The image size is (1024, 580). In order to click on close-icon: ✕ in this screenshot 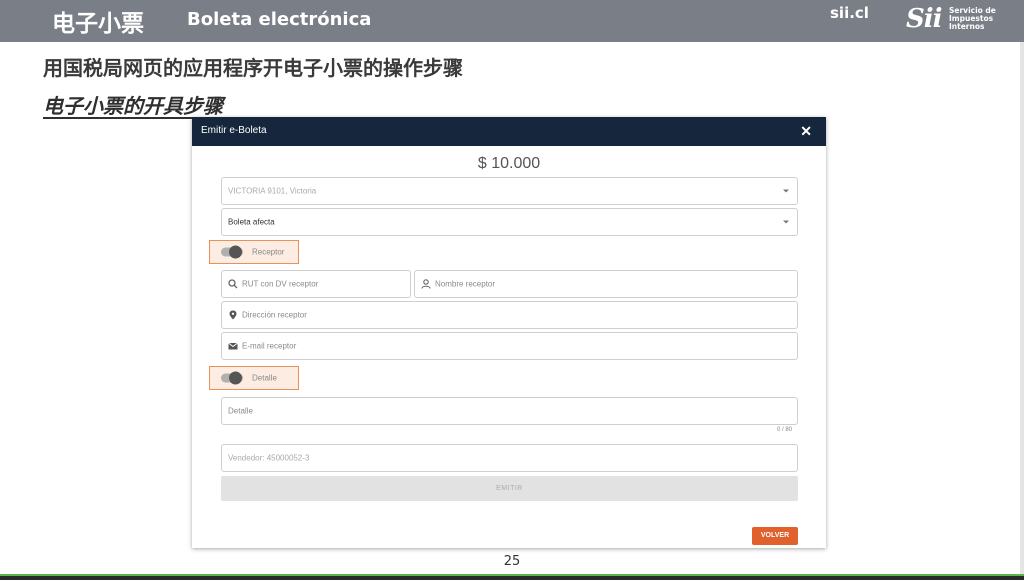, I will do `click(806, 131)`.